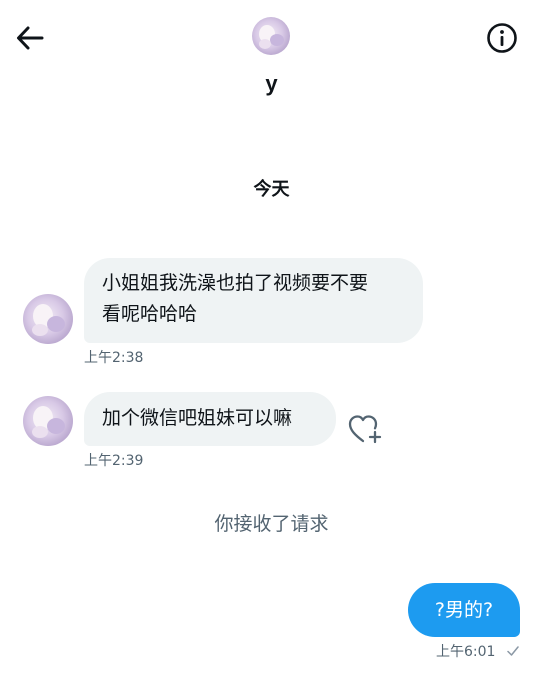 The image size is (543, 680). Describe the element at coordinates (271, 84) in the screenshot. I see `contact-name: y` at that location.